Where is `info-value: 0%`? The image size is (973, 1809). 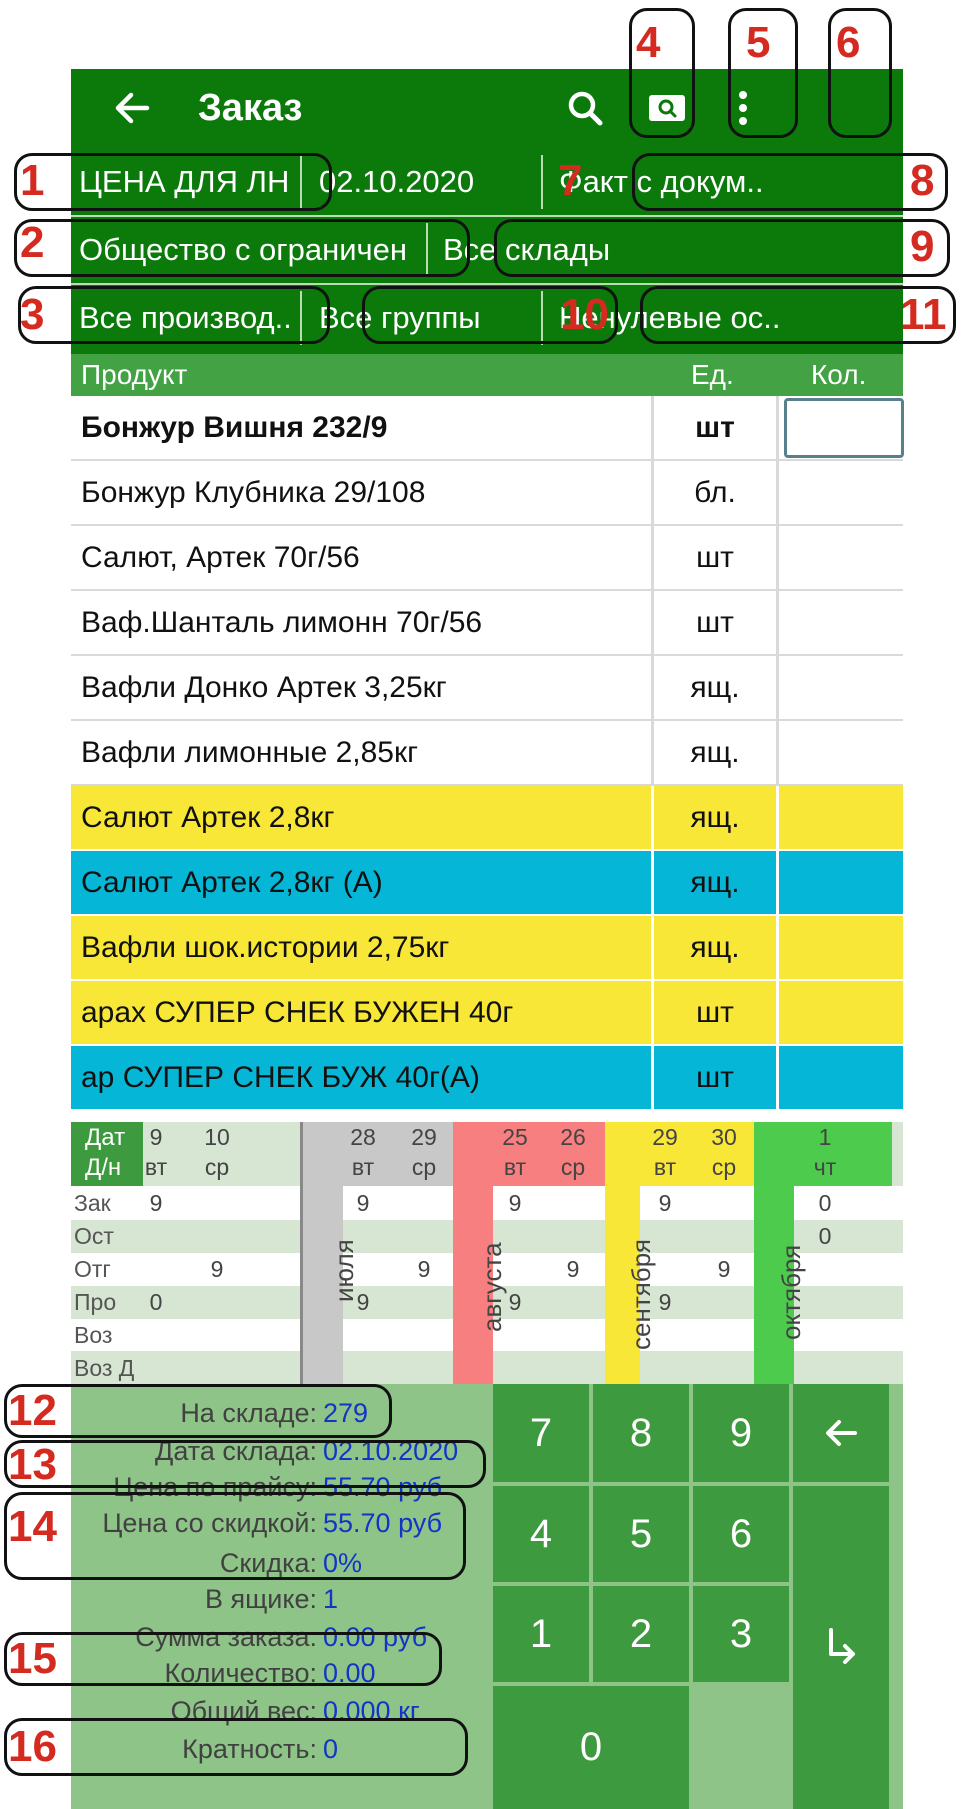
info-value: 0% is located at coordinates (343, 1563).